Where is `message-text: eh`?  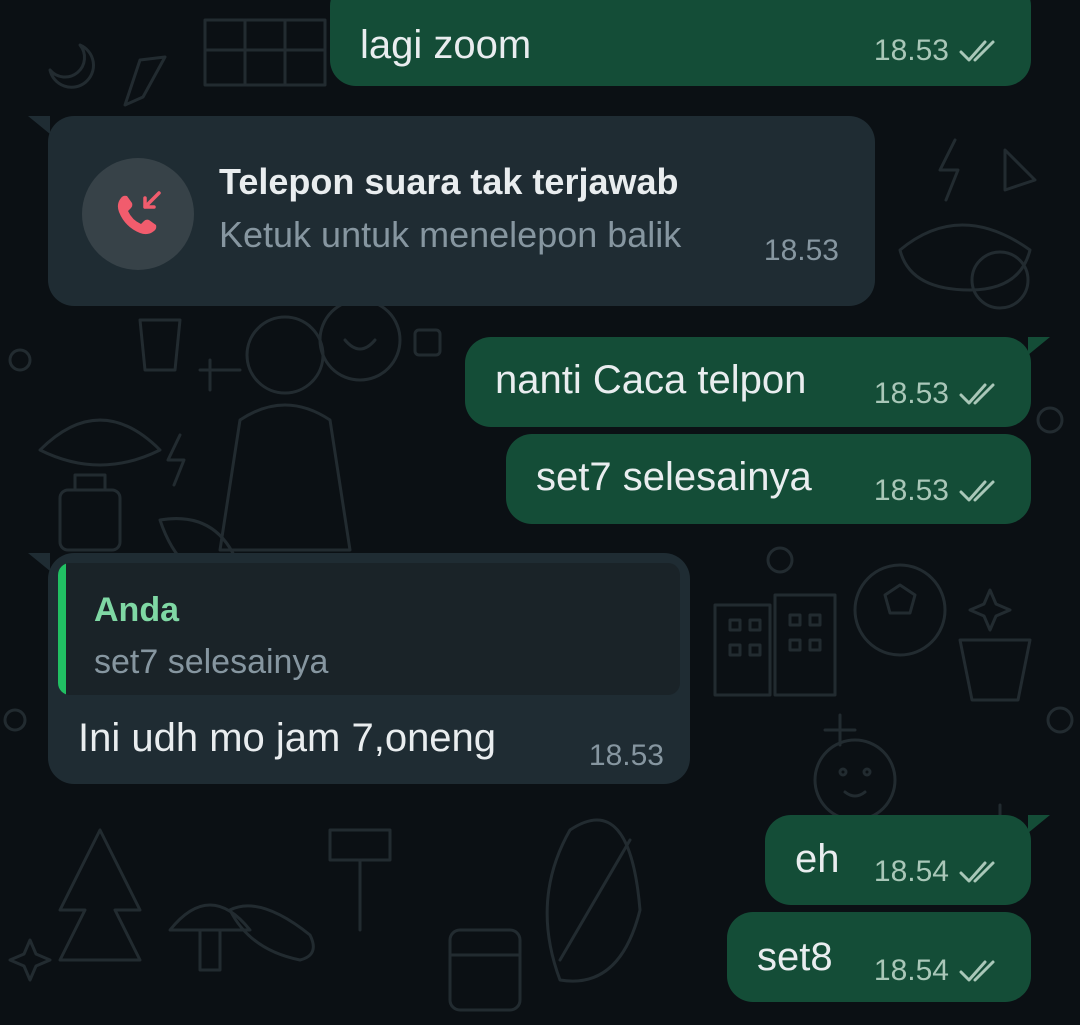
message-text: eh is located at coordinates (817, 859).